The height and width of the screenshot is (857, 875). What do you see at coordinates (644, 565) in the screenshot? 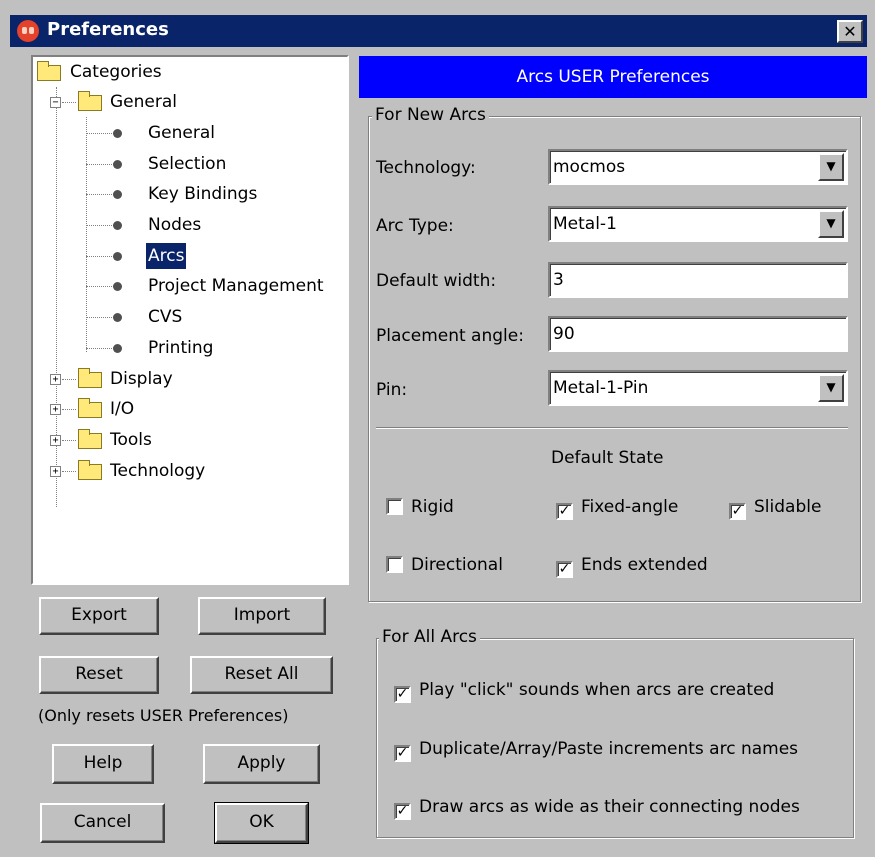
I see `ends-extended-label: Ends extended` at bounding box center [644, 565].